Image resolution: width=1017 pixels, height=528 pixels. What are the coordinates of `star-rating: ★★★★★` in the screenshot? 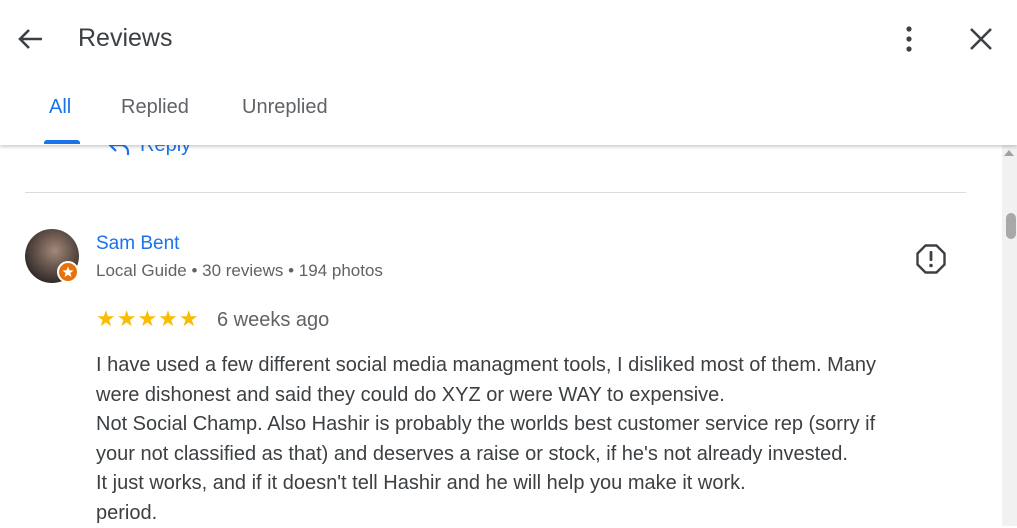 It's located at (148, 319).